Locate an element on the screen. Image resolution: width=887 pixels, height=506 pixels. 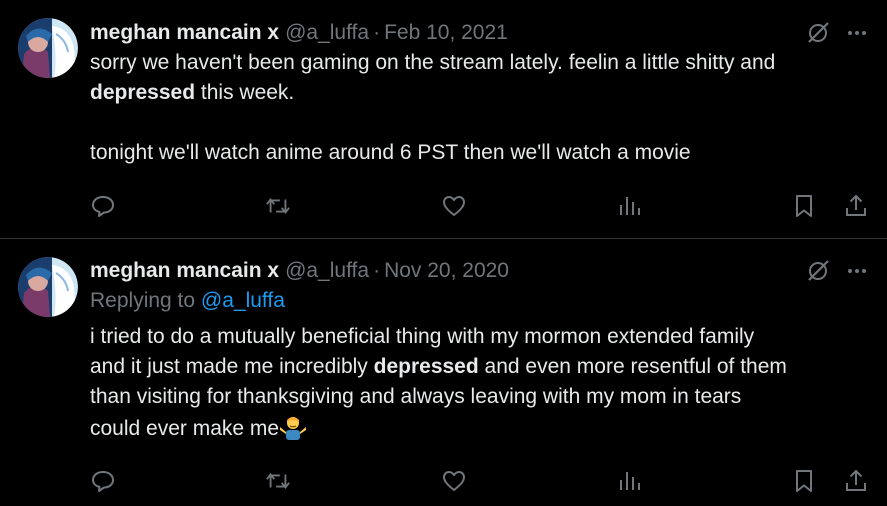
replying-label: Replying to is located at coordinates (145, 300).